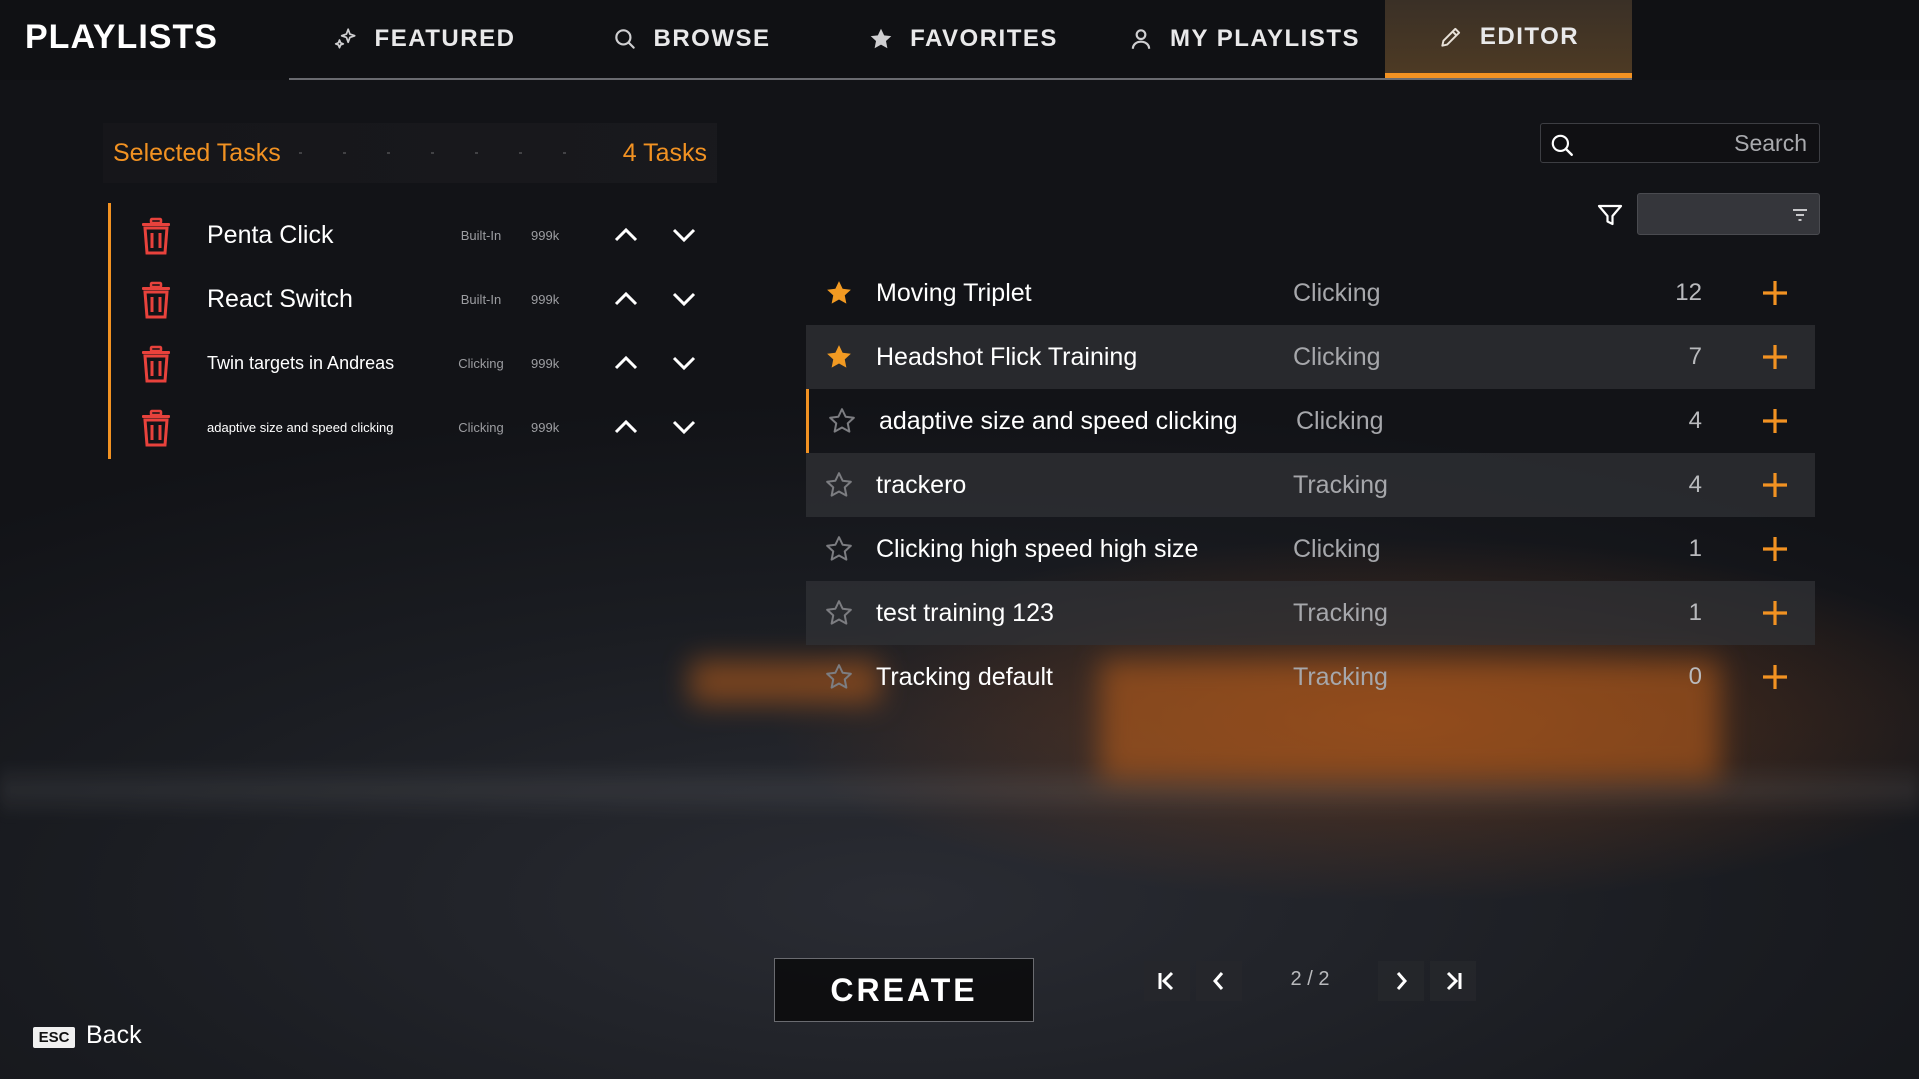  I want to click on sort-dropdown, so click(1728, 214).